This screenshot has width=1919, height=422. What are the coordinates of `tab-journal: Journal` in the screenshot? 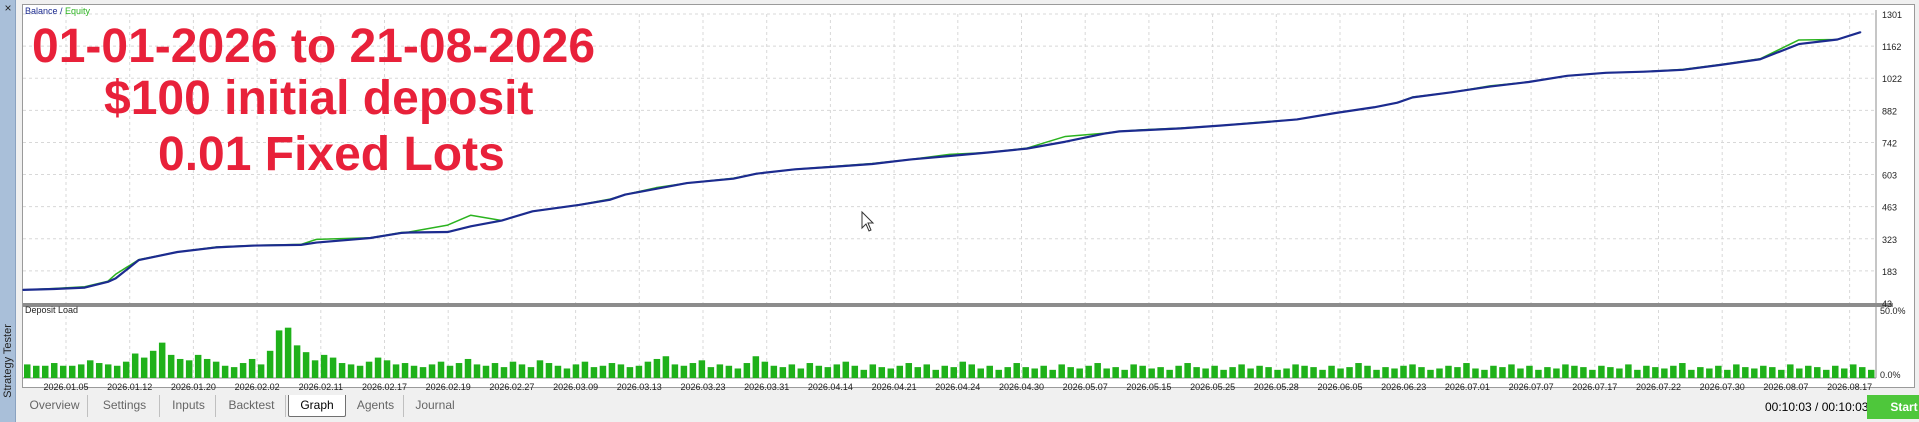 It's located at (435, 406).